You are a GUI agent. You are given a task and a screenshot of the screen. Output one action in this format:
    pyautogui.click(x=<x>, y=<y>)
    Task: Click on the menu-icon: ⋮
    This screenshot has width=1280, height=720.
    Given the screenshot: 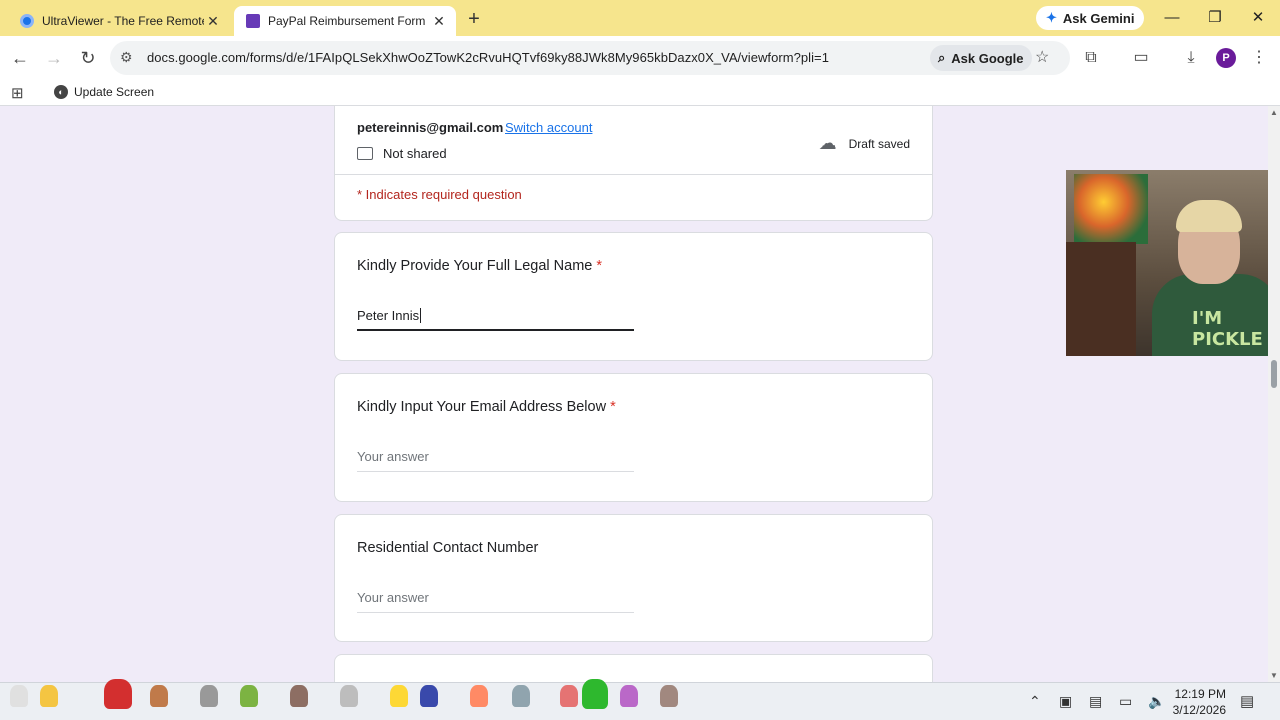 What is the action you would take?
    pyautogui.click(x=1259, y=58)
    